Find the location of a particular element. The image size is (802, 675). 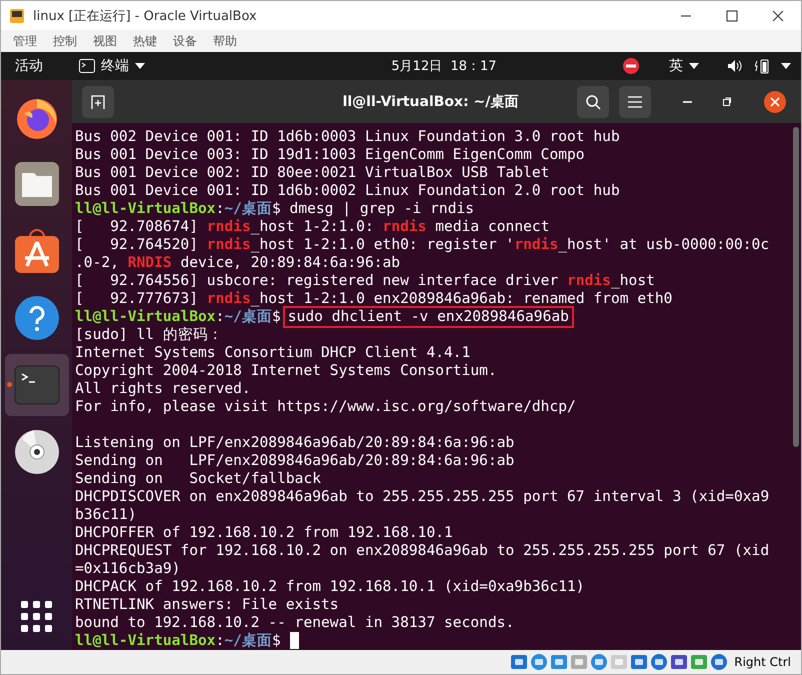

menu-button is located at coordinates (635, 102).